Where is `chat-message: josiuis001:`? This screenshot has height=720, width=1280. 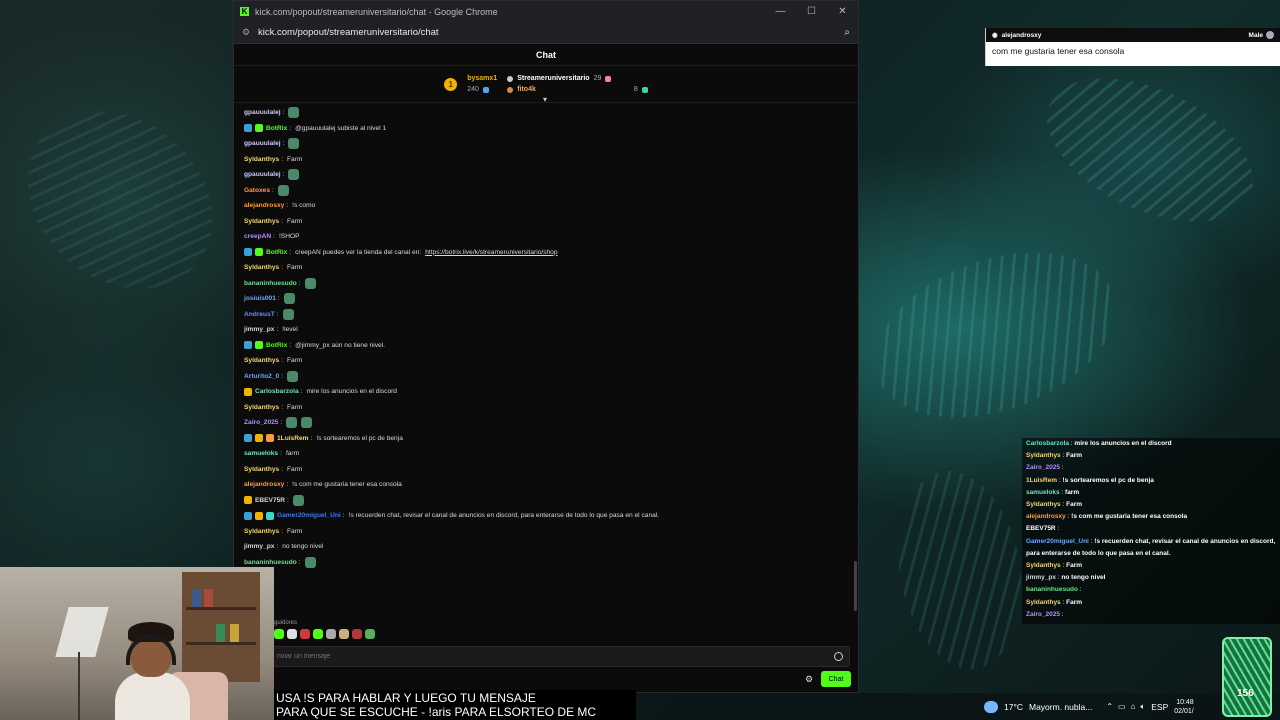
chat-message: josiuis001: is located at coordinates (546, 299).